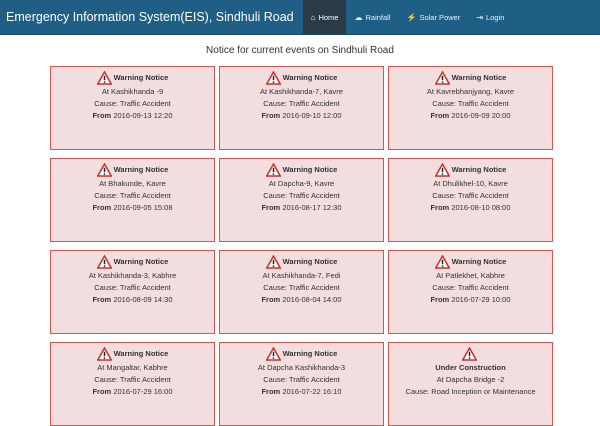  Describe the element at coordinates (132, 91) in the screenshot. I see `notice-location: At Kashikhanda -9` at that location.